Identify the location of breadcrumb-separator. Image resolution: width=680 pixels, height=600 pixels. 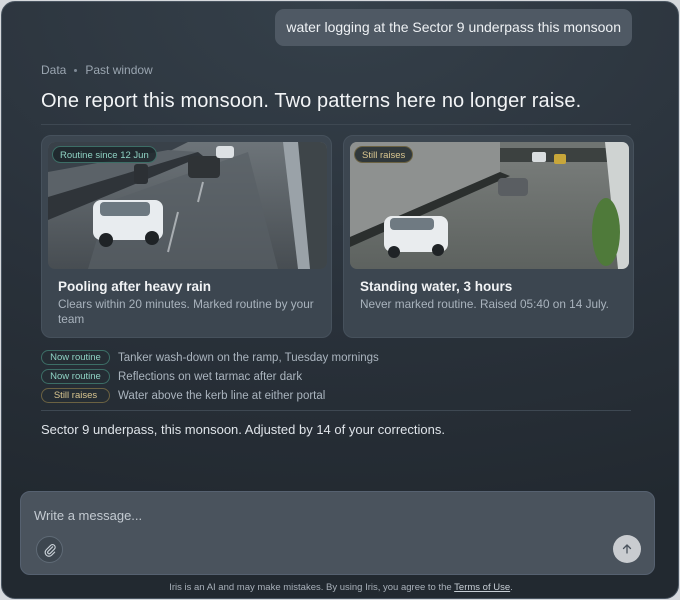
(76, 70).